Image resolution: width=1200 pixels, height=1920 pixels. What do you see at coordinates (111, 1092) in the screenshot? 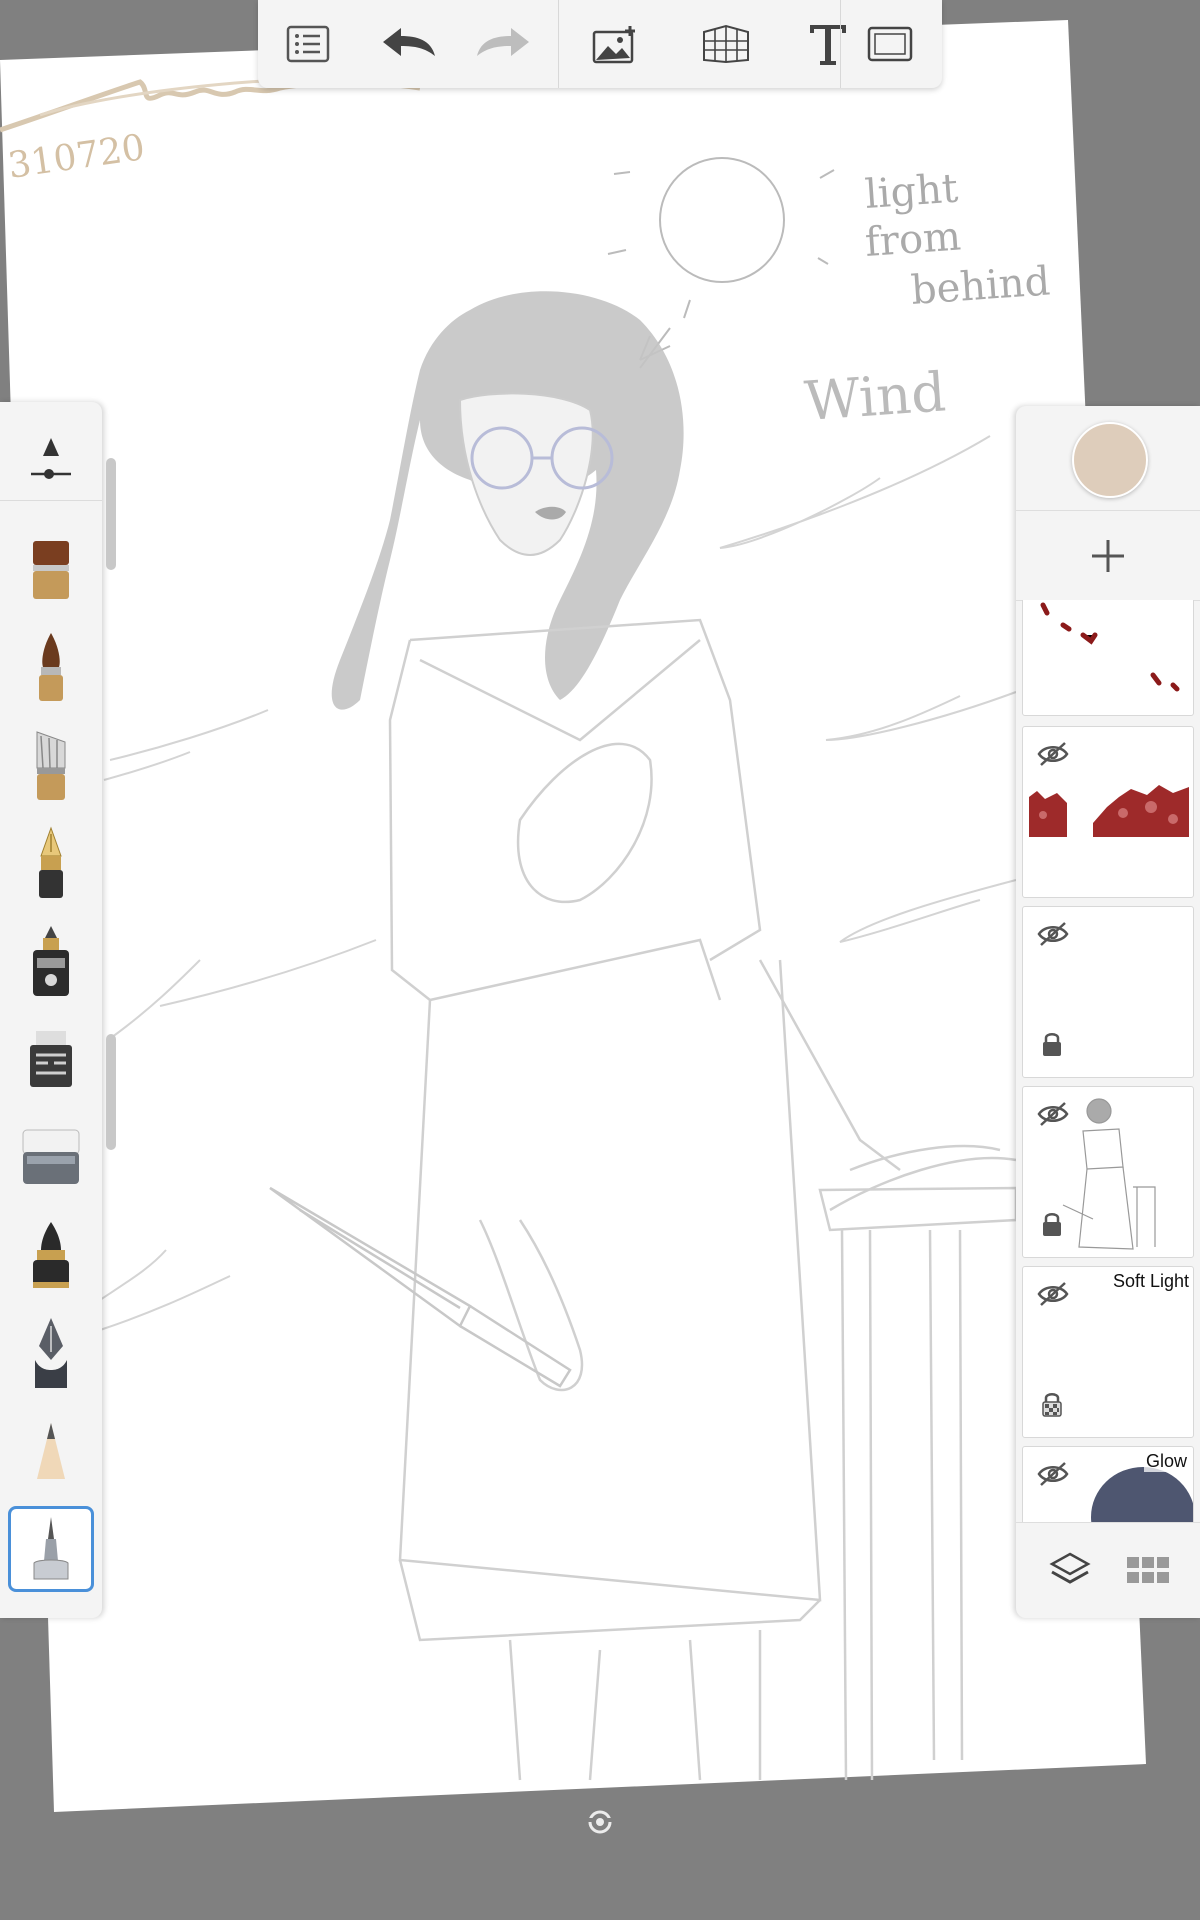
I see `brush-opacity-slider-handle` at bounding box center [111, 1092].